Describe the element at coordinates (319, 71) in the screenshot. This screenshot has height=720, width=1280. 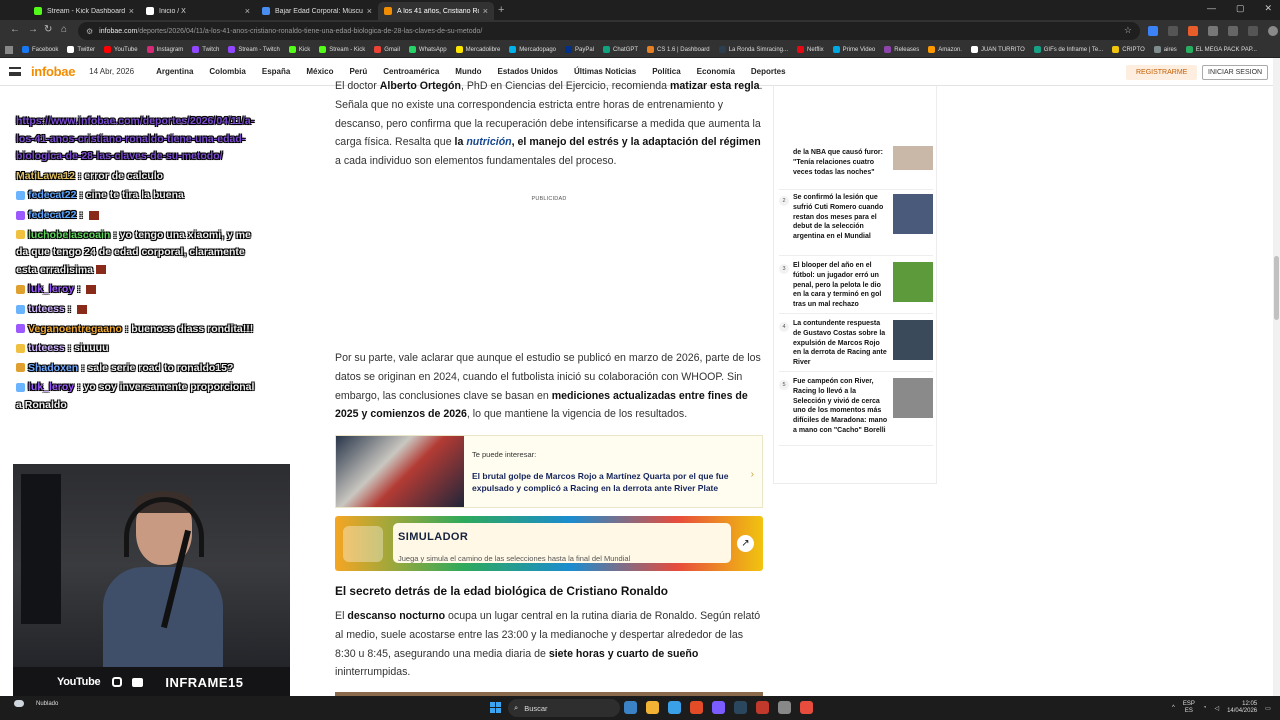
I see `nav-item: México` at that location.